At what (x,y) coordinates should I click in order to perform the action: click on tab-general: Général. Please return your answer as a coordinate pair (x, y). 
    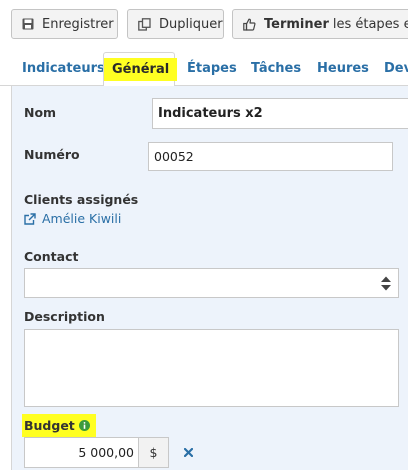
    Looking at the image, I should click on (140, 69).